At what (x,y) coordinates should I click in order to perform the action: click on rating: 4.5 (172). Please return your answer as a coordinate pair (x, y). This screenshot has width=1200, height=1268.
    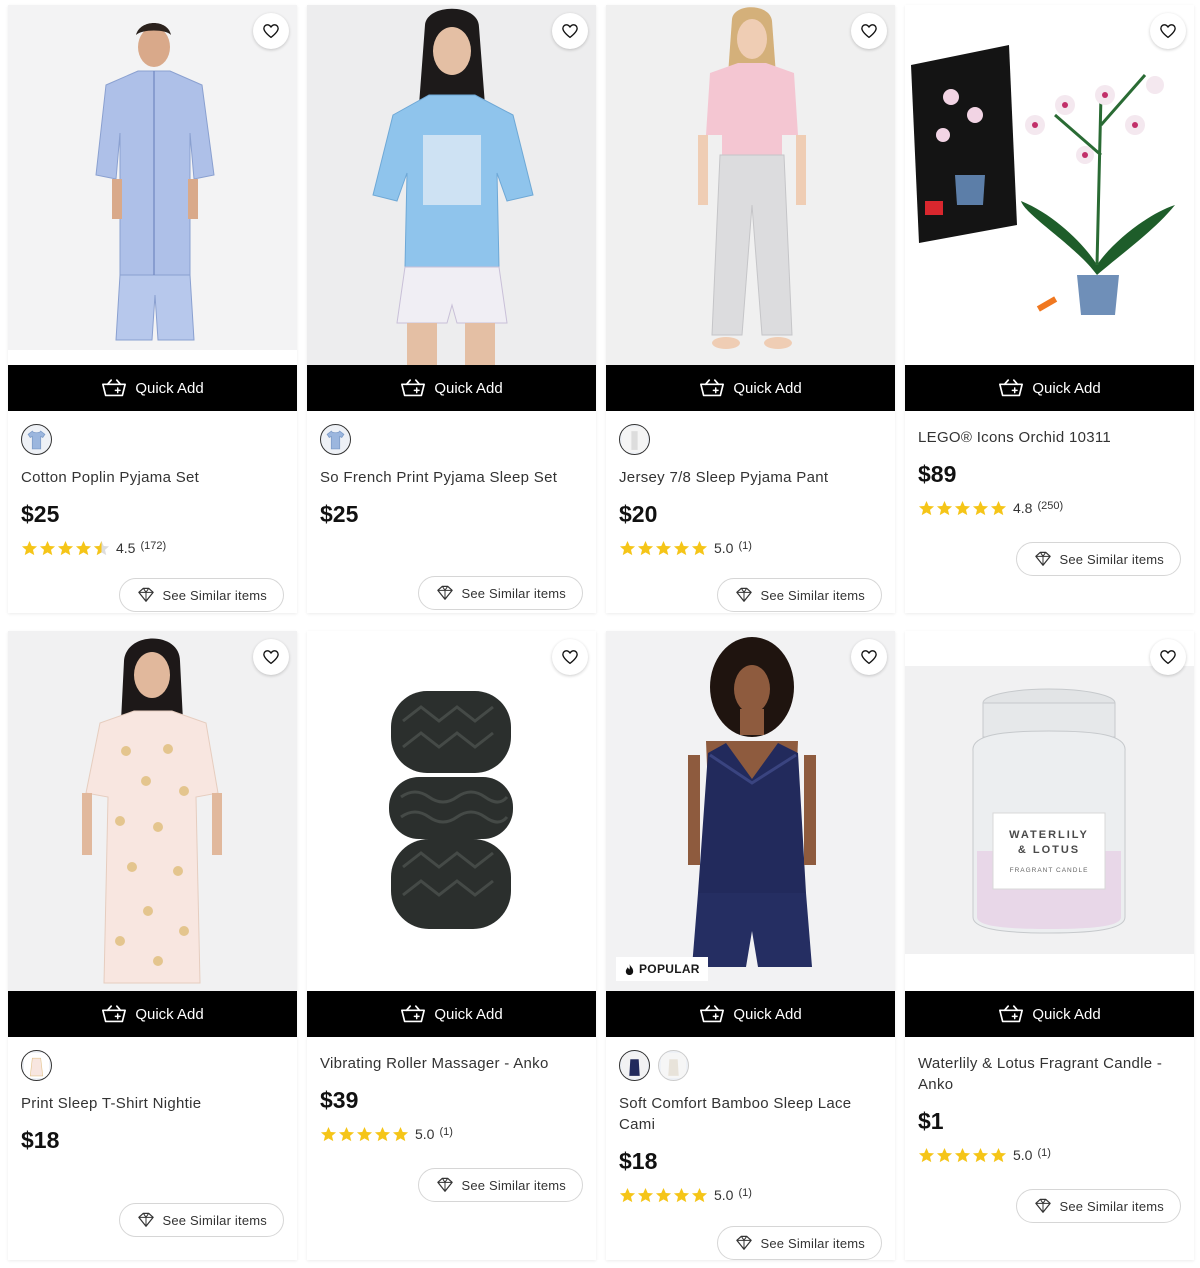
    Looking at the image, I should click on (152, 548).